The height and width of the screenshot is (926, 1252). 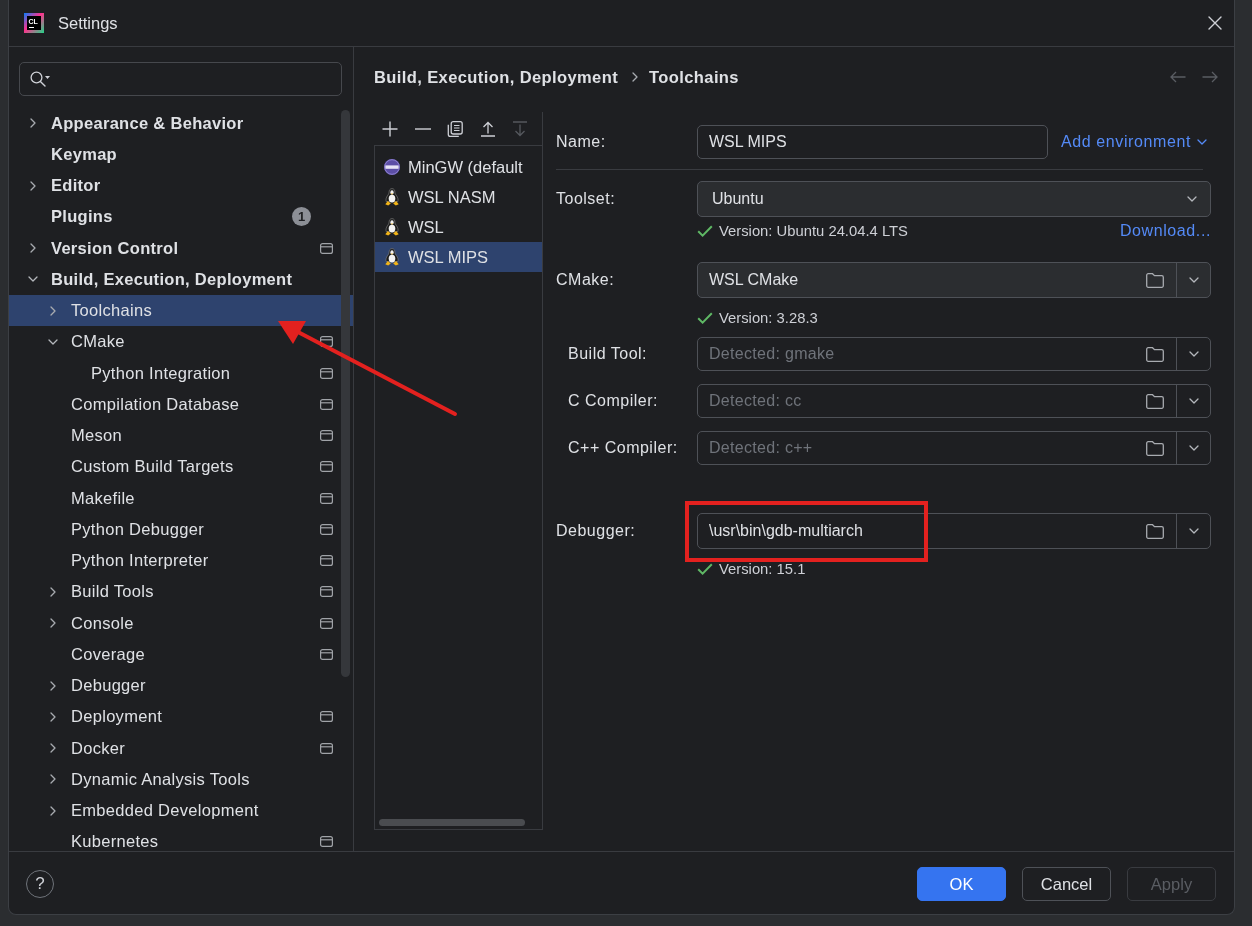 What do you see at coordinates (181, 373) in the screenshot?
I see `tree-item: Python Integration` at bounding box center [181, 373].